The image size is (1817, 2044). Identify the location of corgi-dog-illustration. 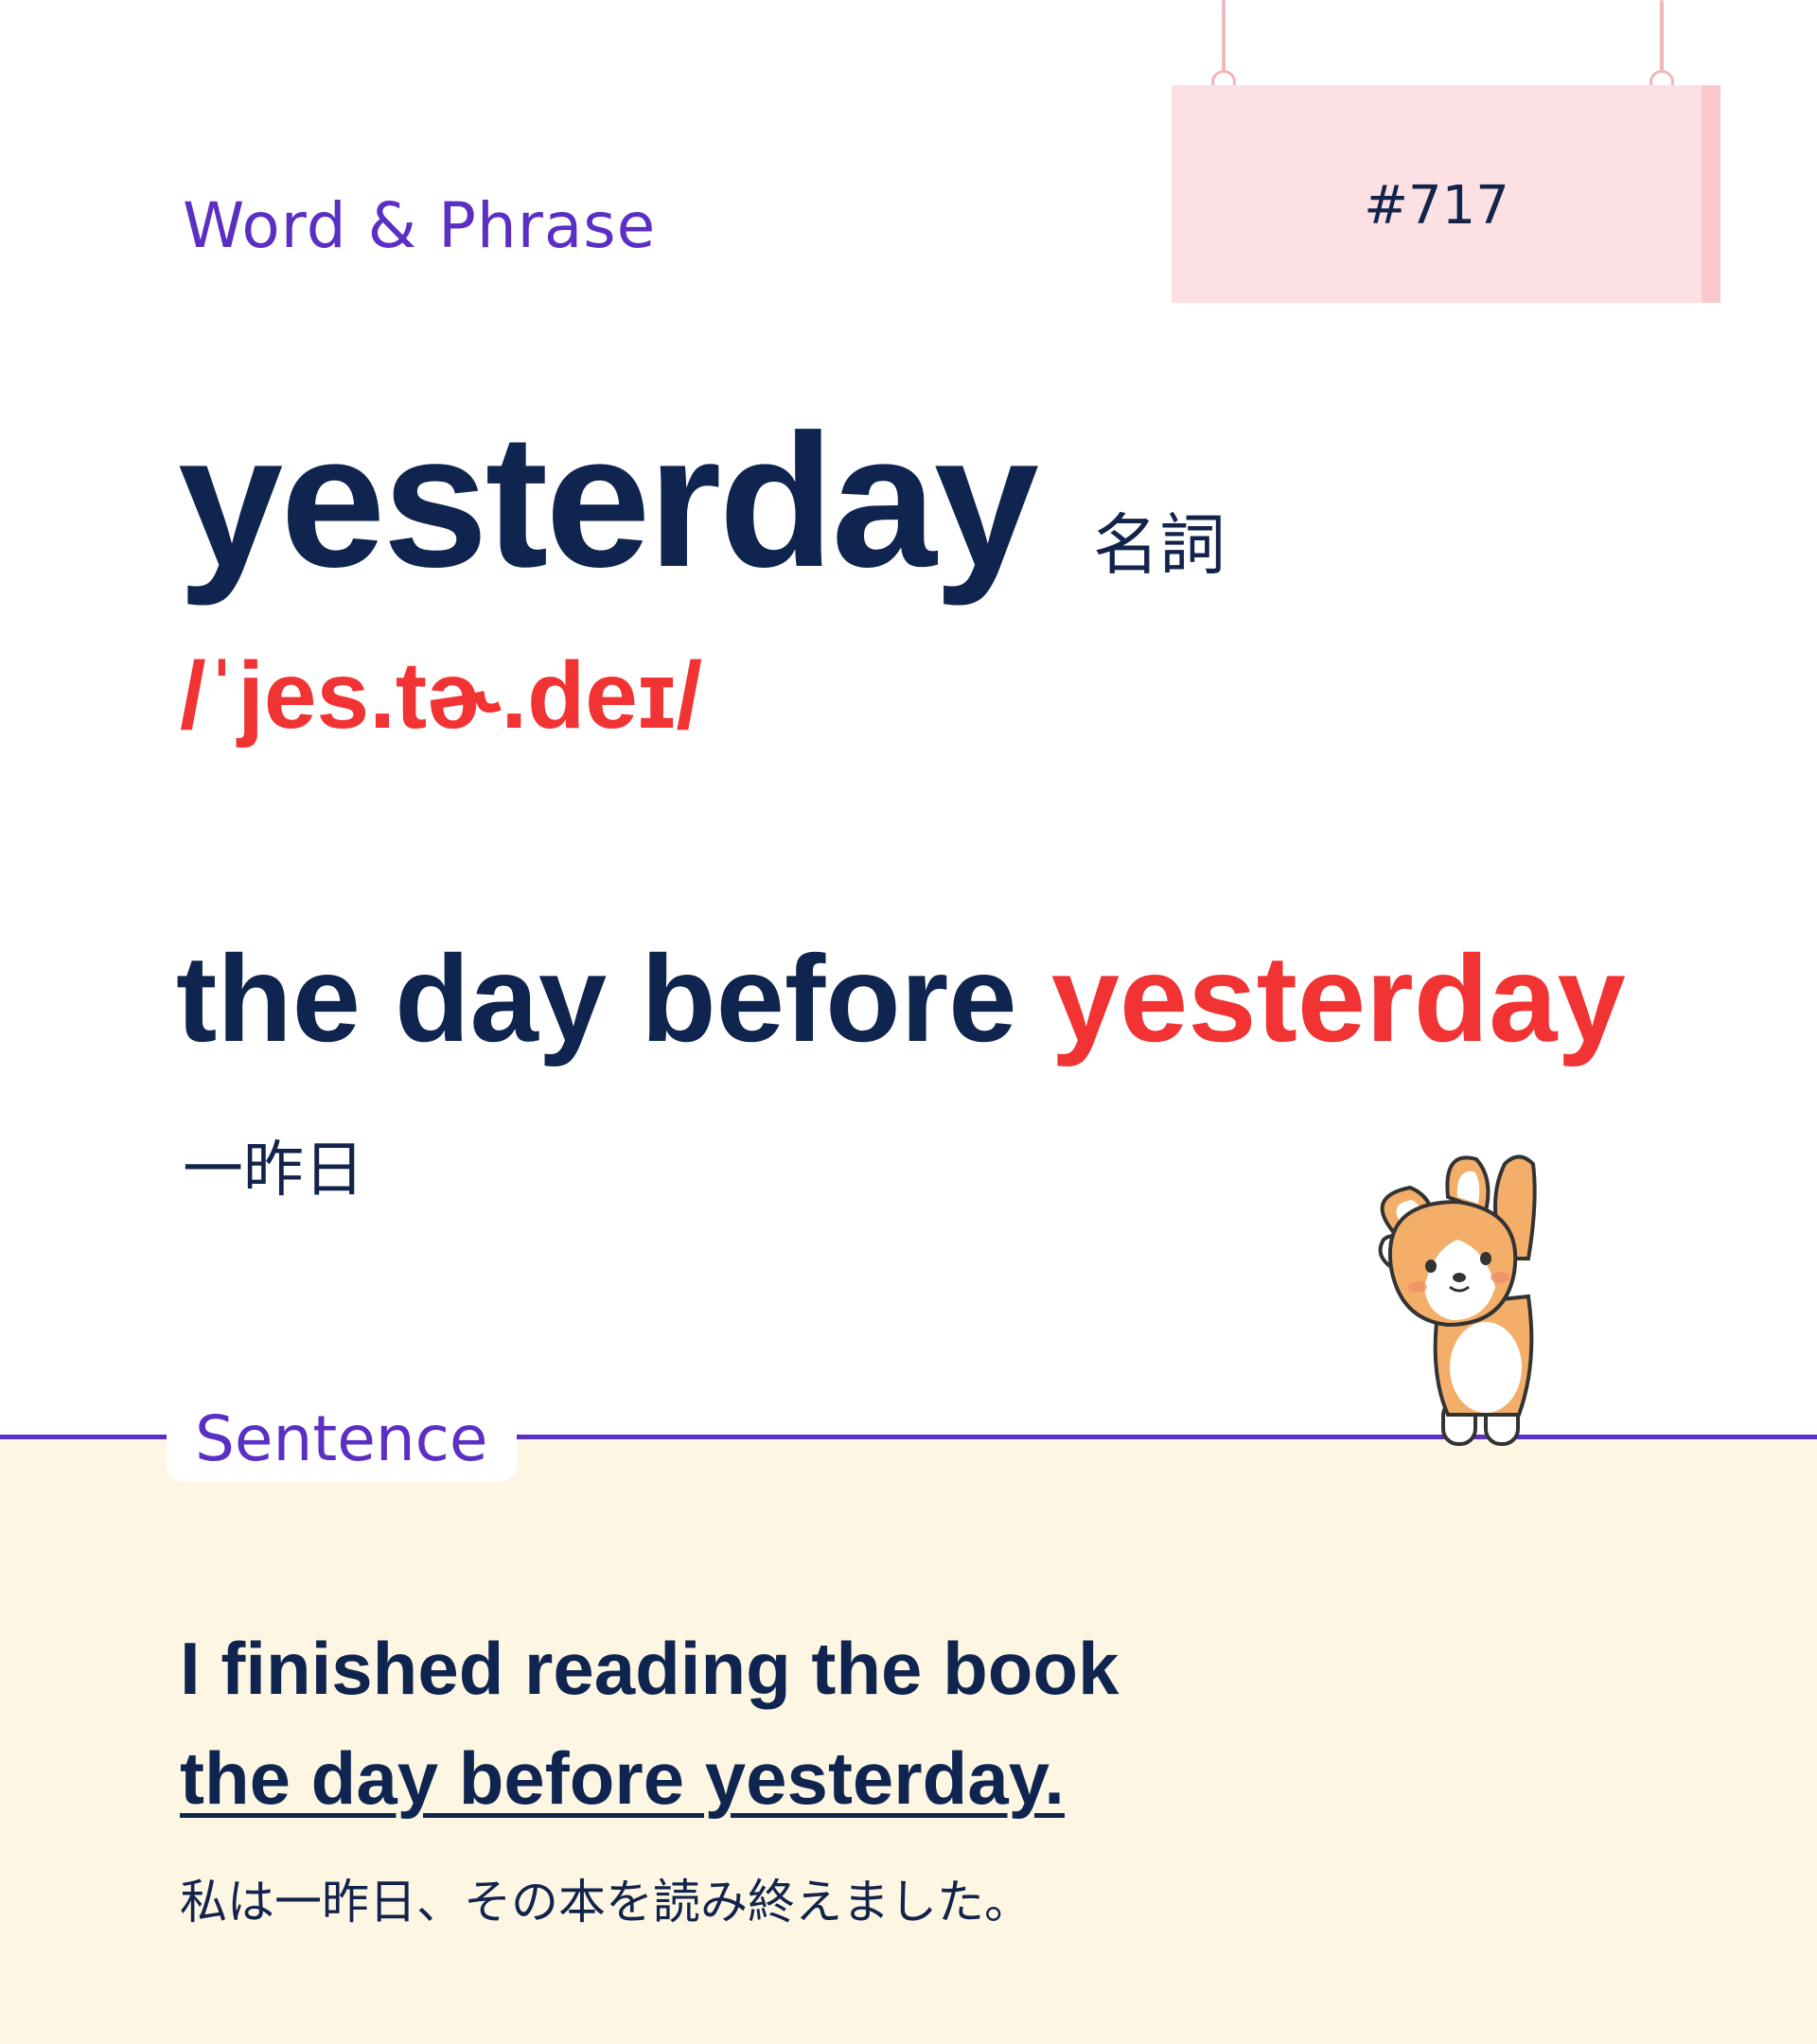
(1457, 1300).